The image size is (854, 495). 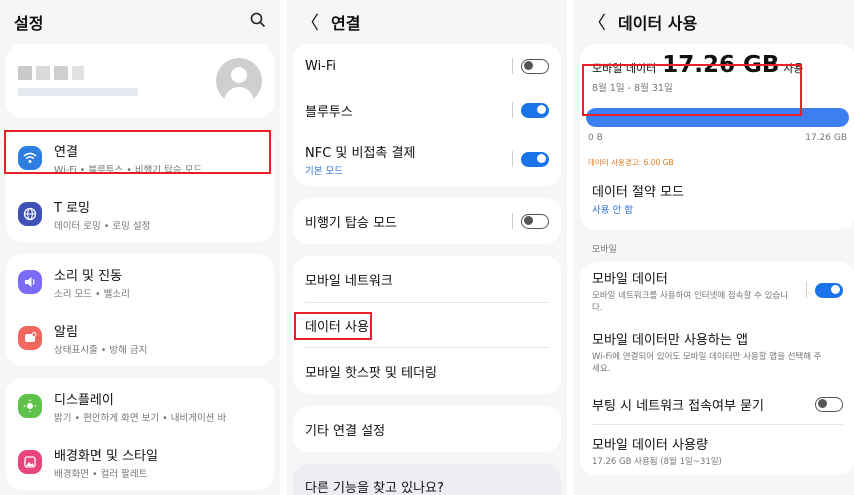 I want to click on search-icon, so click(x=258, y=22).